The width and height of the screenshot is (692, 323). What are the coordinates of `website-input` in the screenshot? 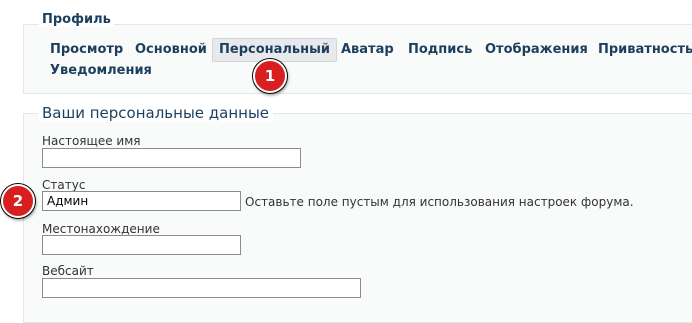 It's located at (201, 288).